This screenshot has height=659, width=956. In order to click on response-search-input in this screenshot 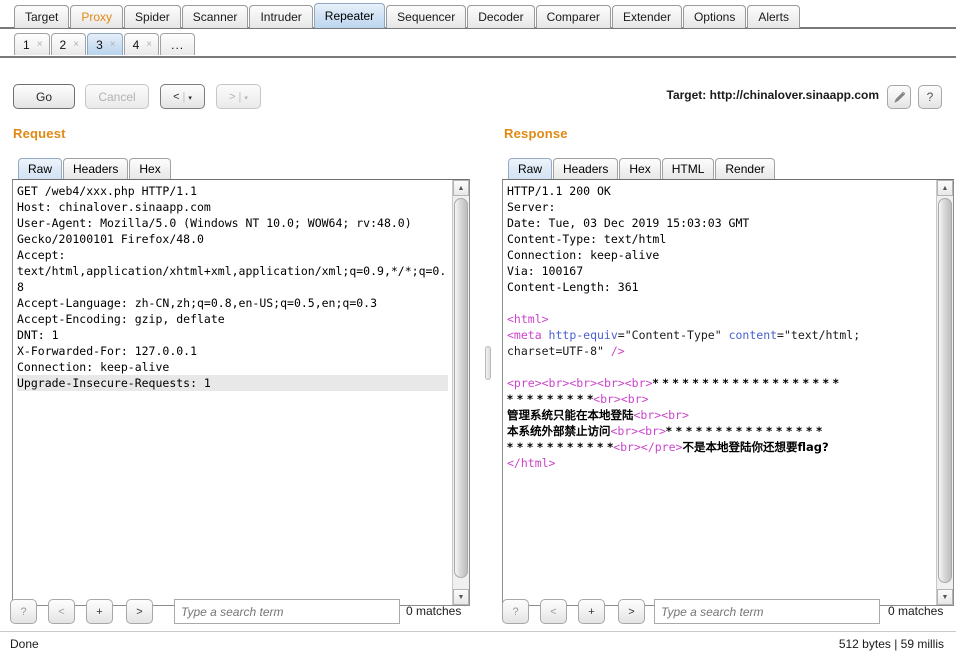, I will do `click(767, 611)`.